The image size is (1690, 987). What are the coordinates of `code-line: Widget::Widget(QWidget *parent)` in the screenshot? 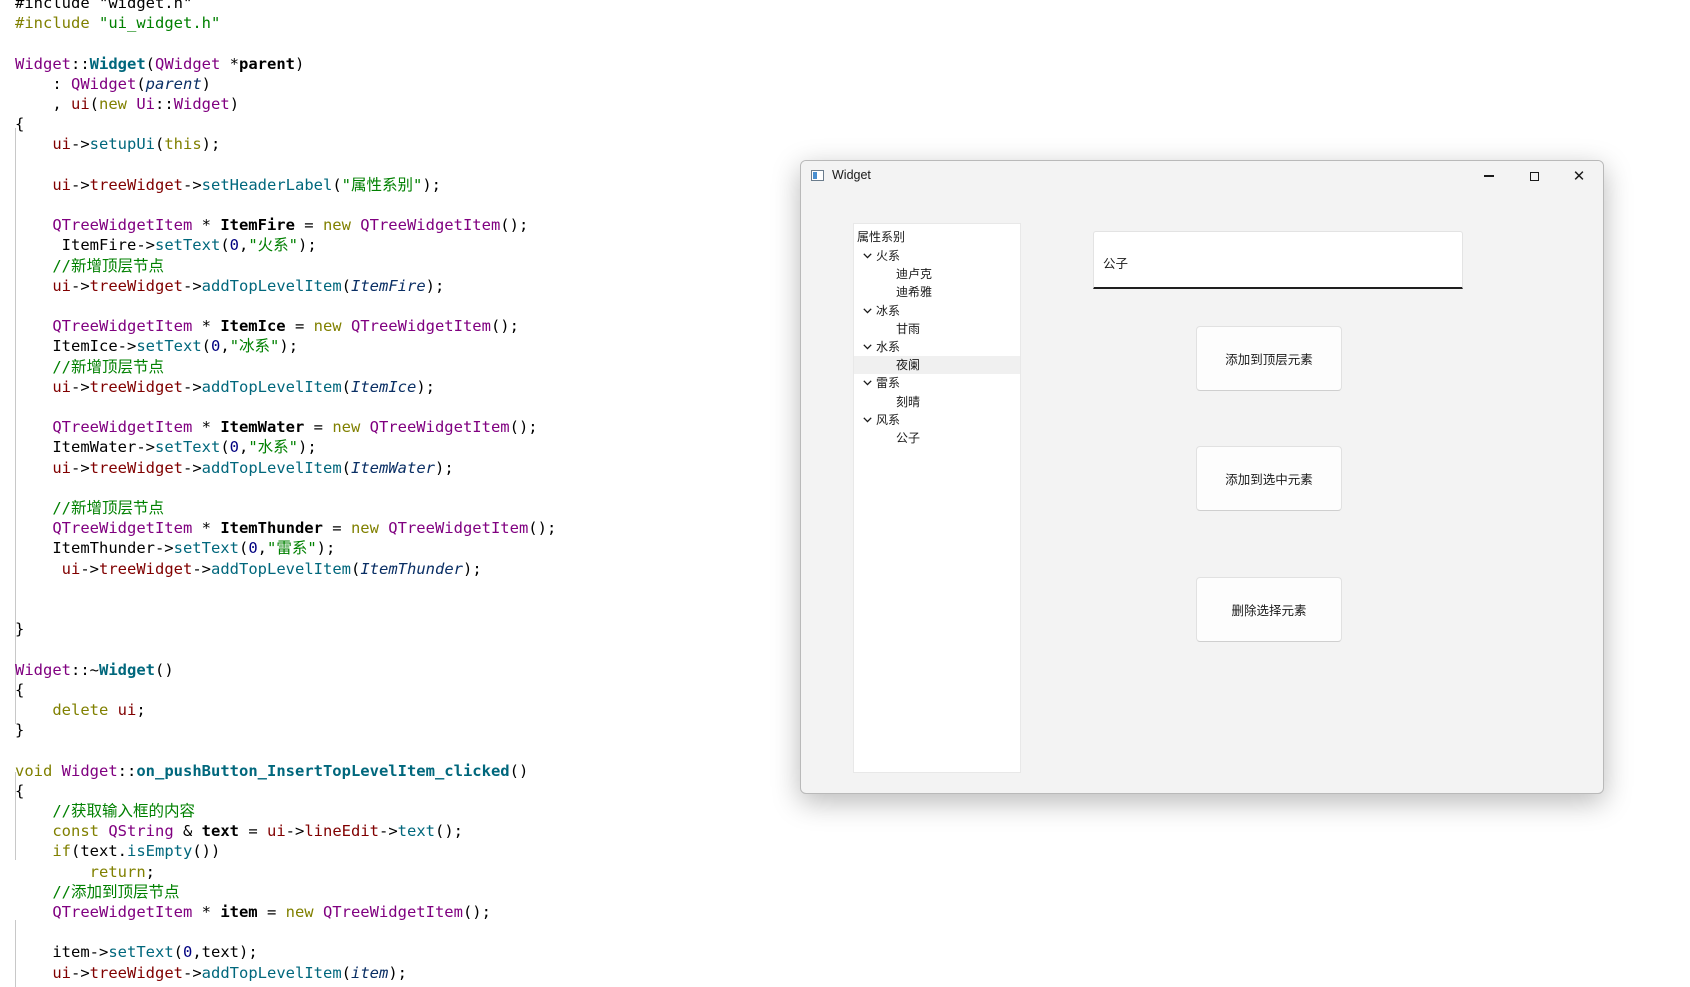 It's located at (159, 64).